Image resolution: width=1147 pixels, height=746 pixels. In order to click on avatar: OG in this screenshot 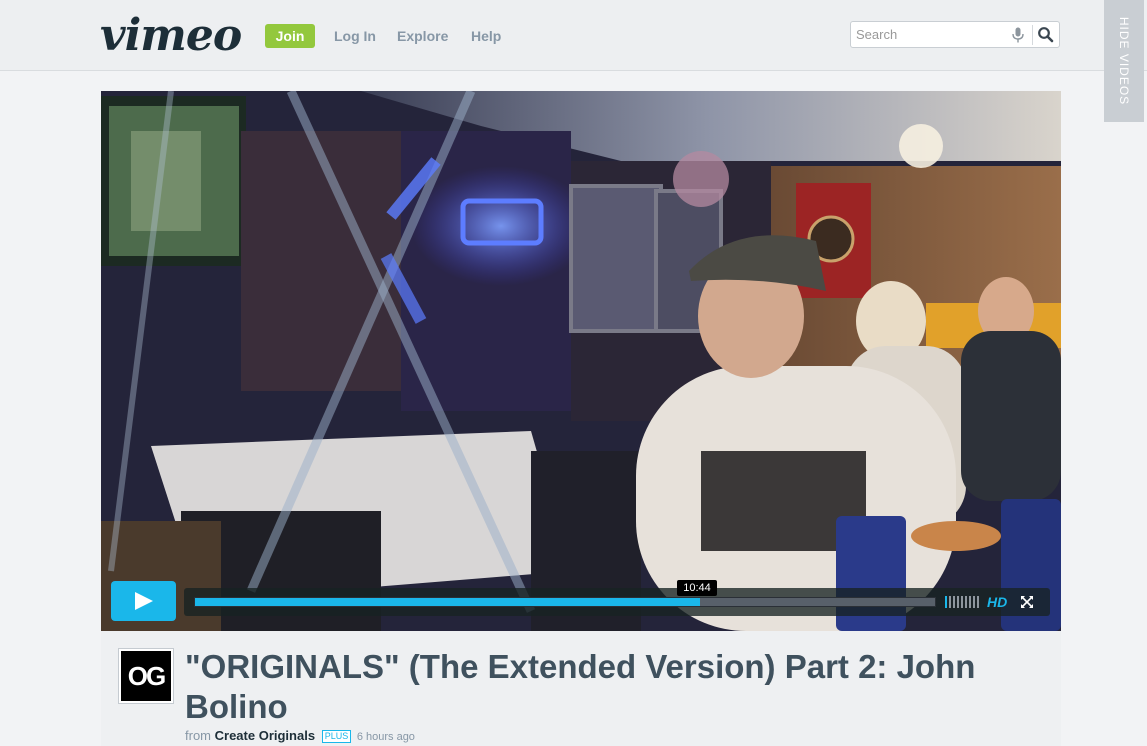, I will do `click(146, 676)`.